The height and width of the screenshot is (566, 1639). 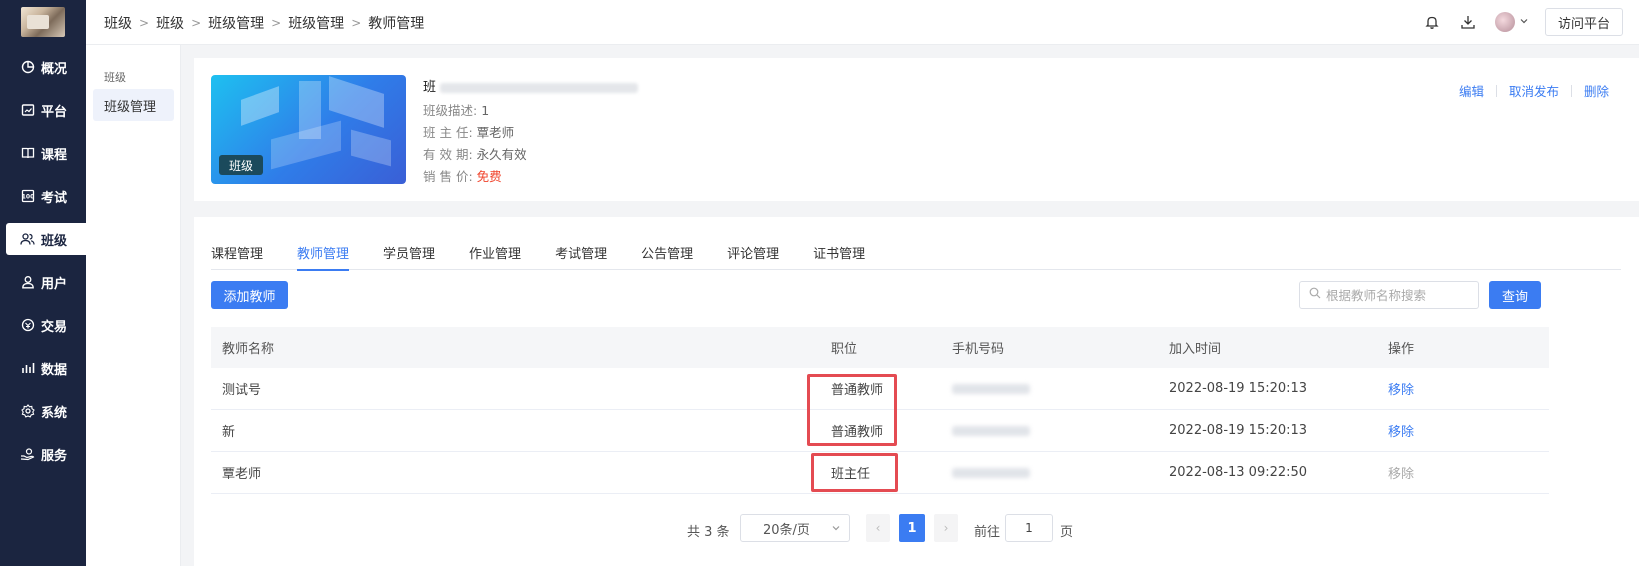 What do you see at coordinates (839, 256) in the screenshot?
I see `tab-certificates: 证书管理` at bounding box center [839, 256].